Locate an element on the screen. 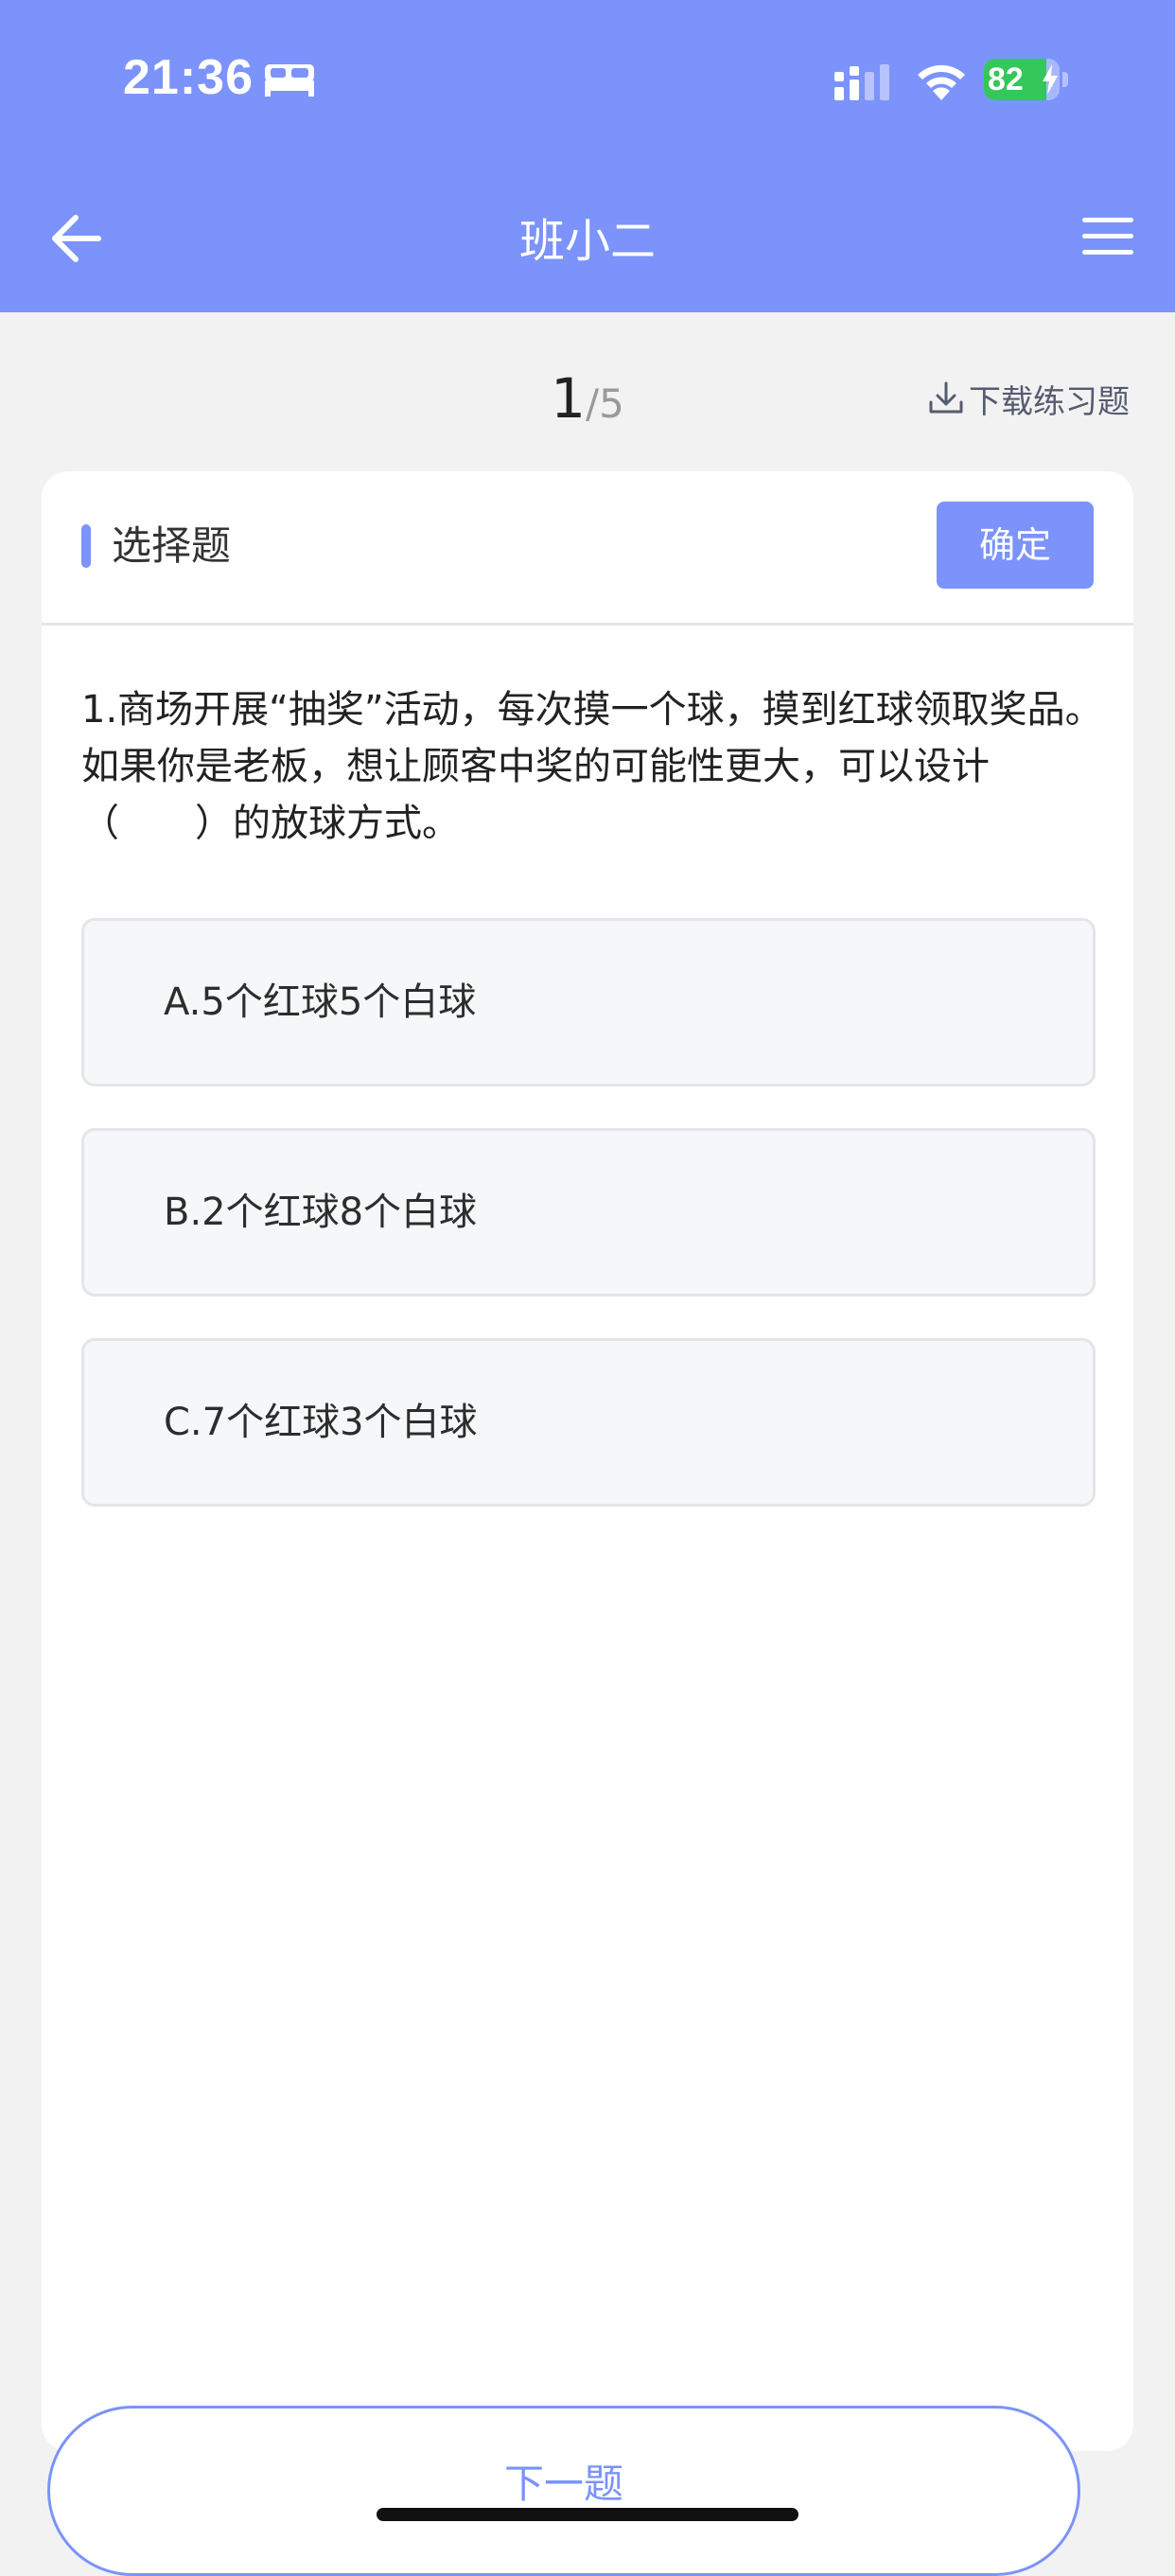 This screenshot has width=1175, height=2576. card-header: 选择题 确定 is located at coordinates (587, 548).